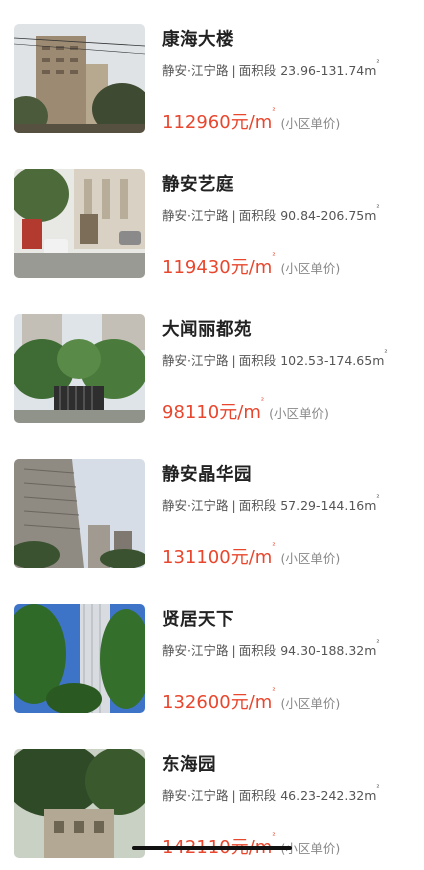  What do you see at coordinates (79, 513) in the screenshot?
I see `highrise-photo` at bounding box center [79, 513].